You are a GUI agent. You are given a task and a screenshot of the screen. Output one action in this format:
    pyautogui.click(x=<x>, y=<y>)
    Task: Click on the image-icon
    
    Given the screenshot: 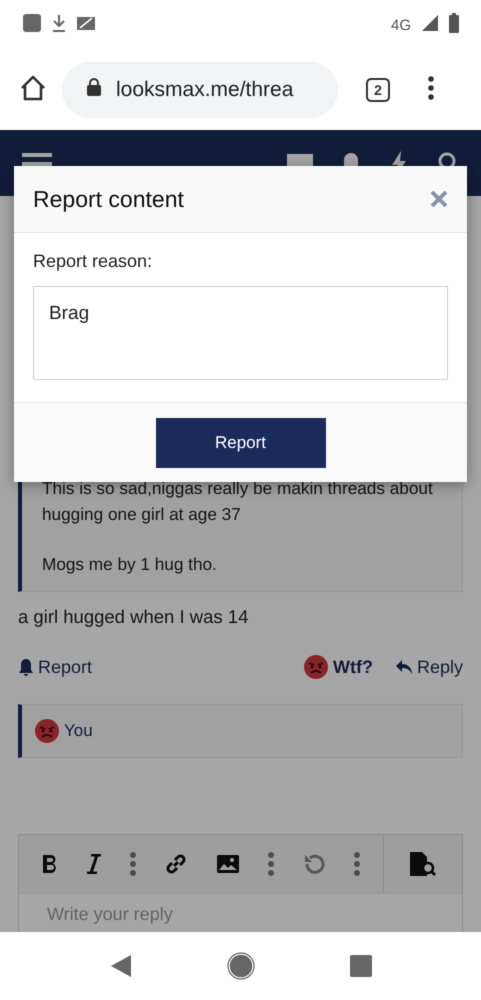 What is the action you would take?
    pyautogui.click(x=228, y=864)
    